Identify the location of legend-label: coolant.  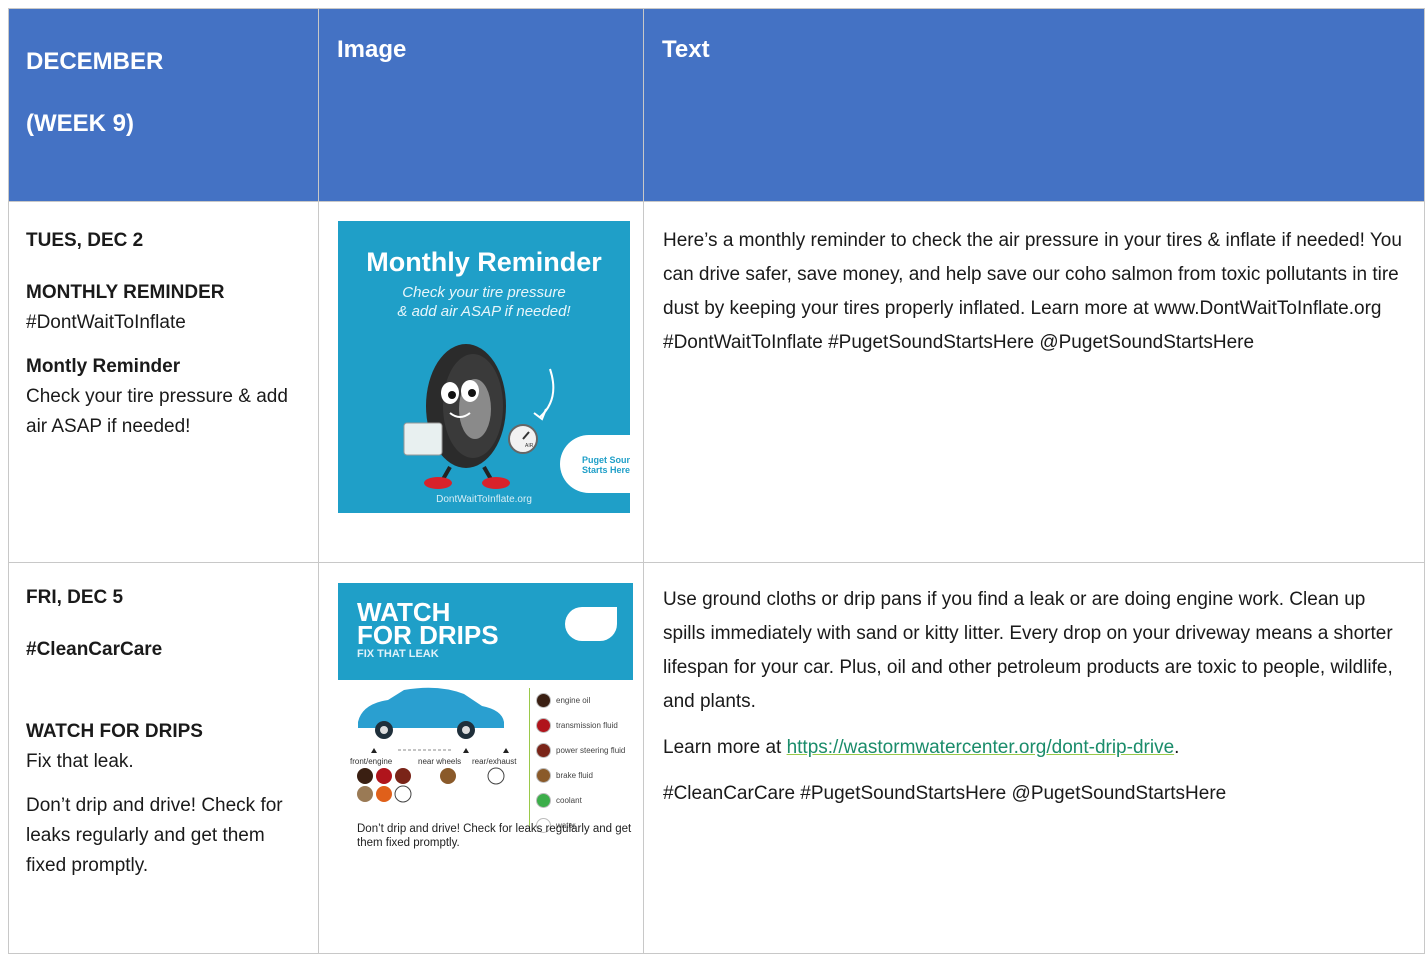
(569, 800).